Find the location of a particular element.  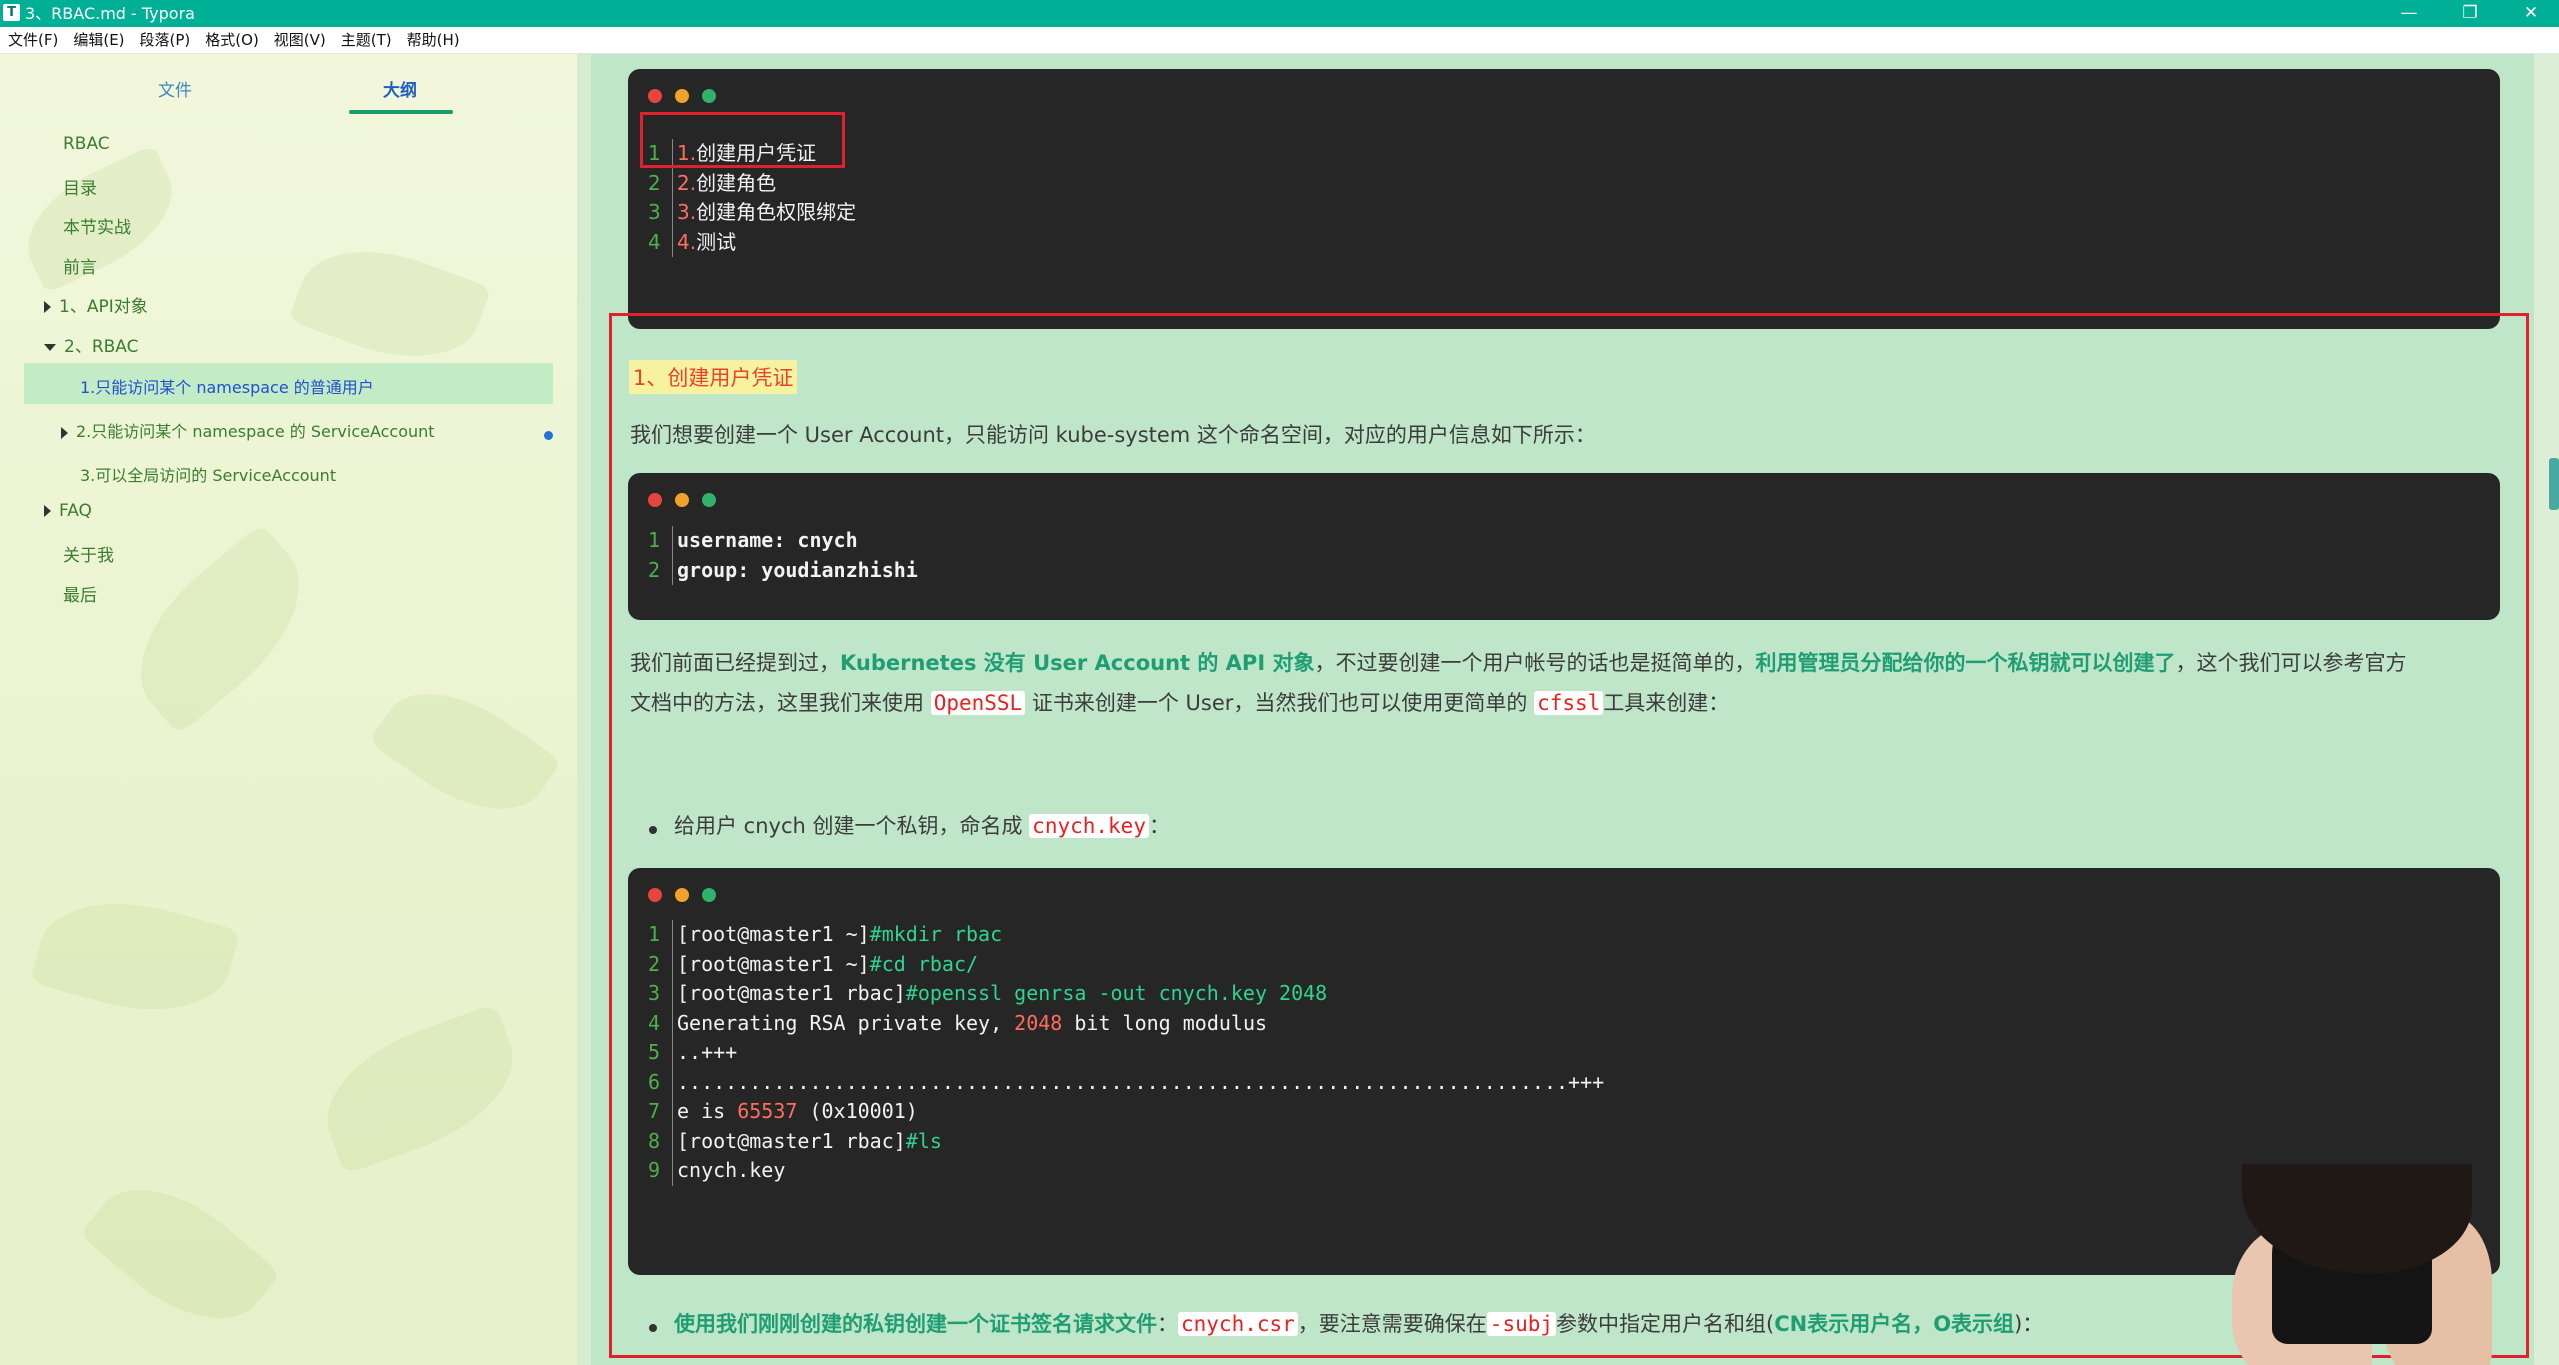

menu-edit: 编辑(E) is located at coordinates (98, 40).